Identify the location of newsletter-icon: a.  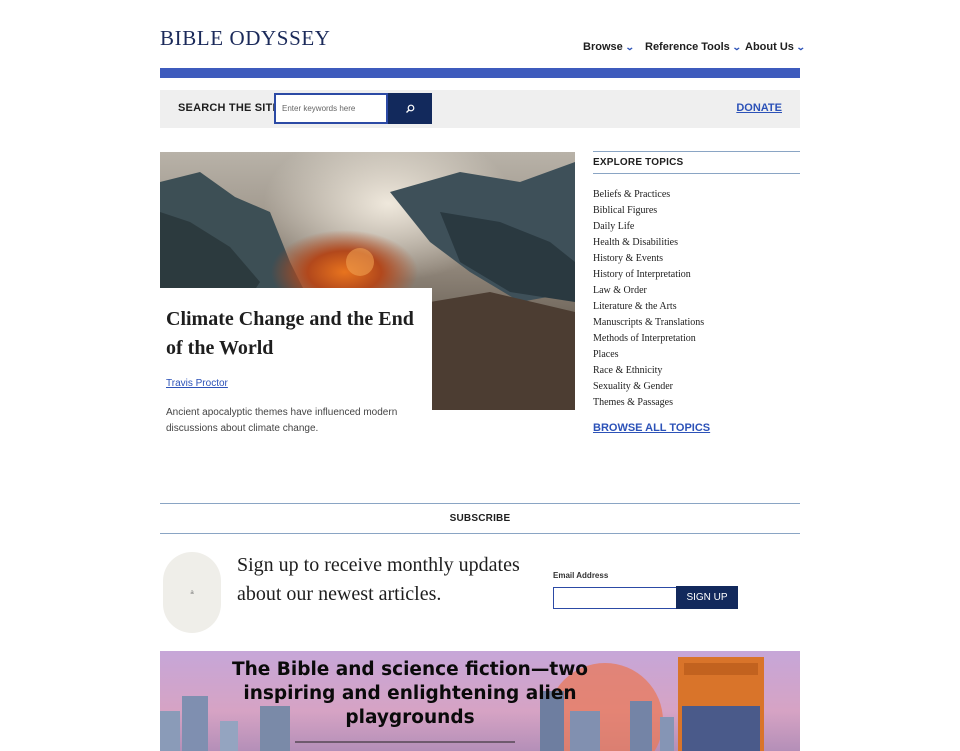
(192, 592).